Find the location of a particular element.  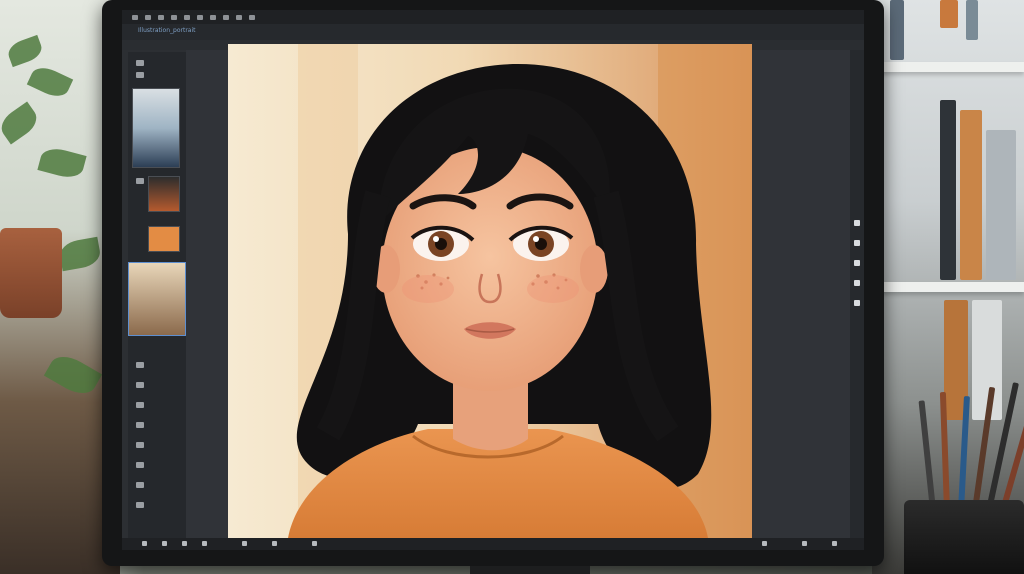

document-tab: Illustration_portrait is located at coordinates (166, 30).